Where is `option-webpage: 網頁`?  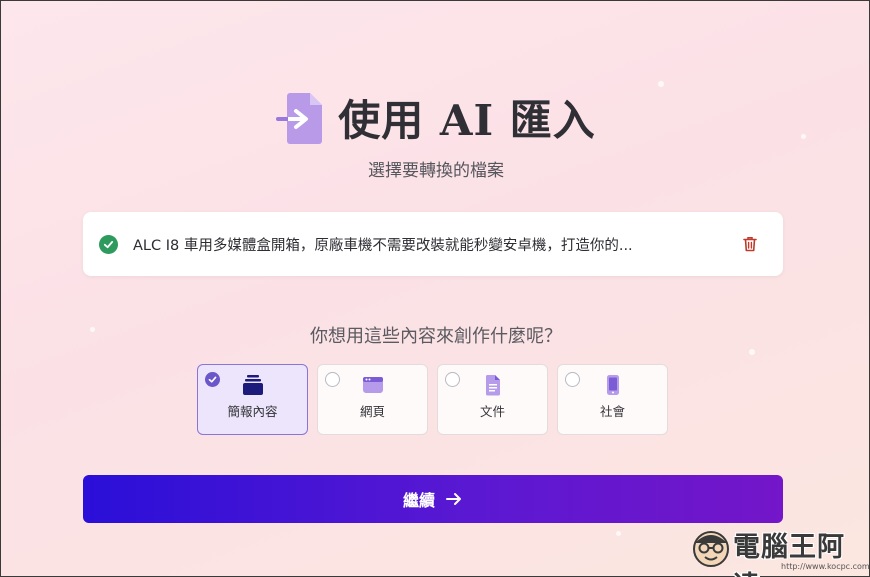 option-webpage: 網頁 is located at coordinates (372, 399).